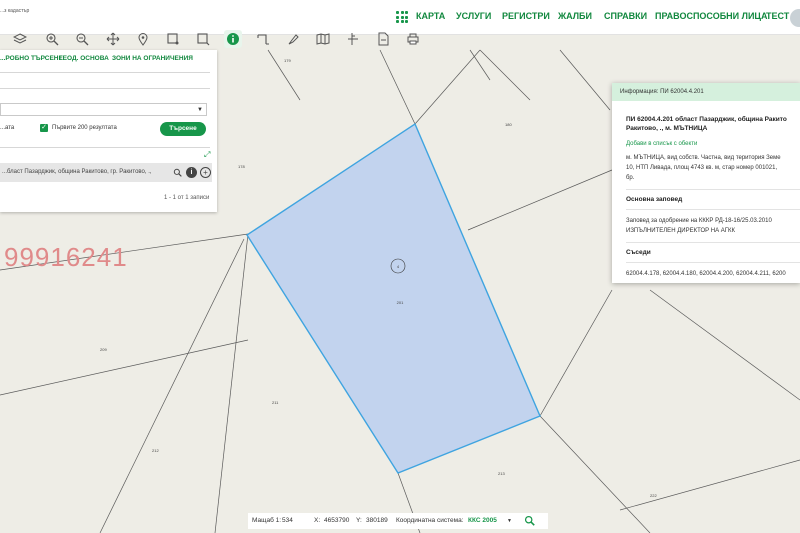 The width and height of the screenshot is (800, 533). I want to click on cut-icon, so click(263, 39).